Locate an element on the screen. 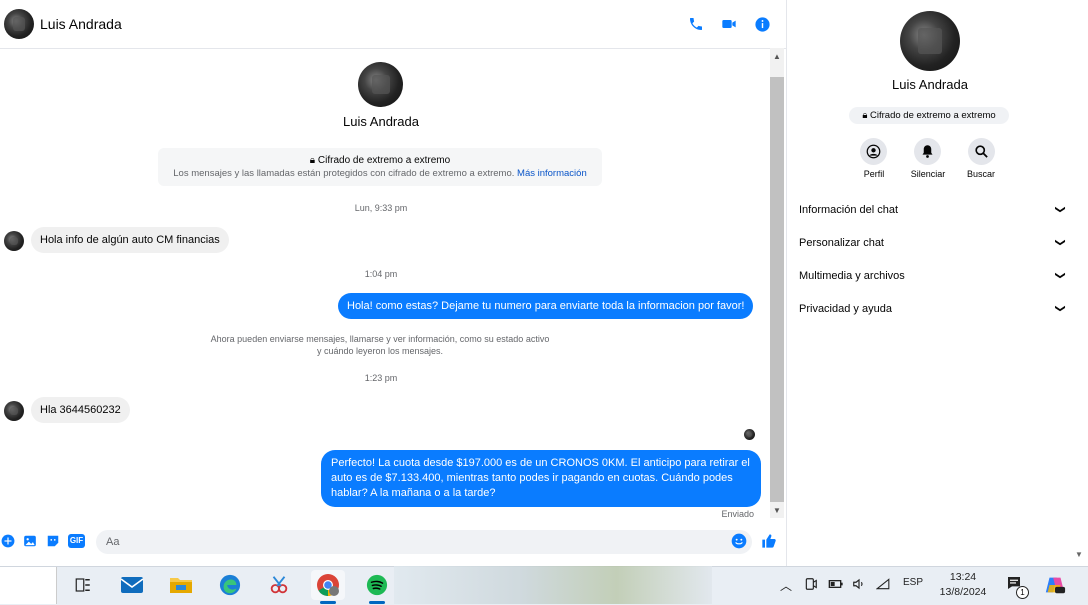 This screenshot has width=1088, height=605. taskbar-search-box is located at coordinates (28, 585).